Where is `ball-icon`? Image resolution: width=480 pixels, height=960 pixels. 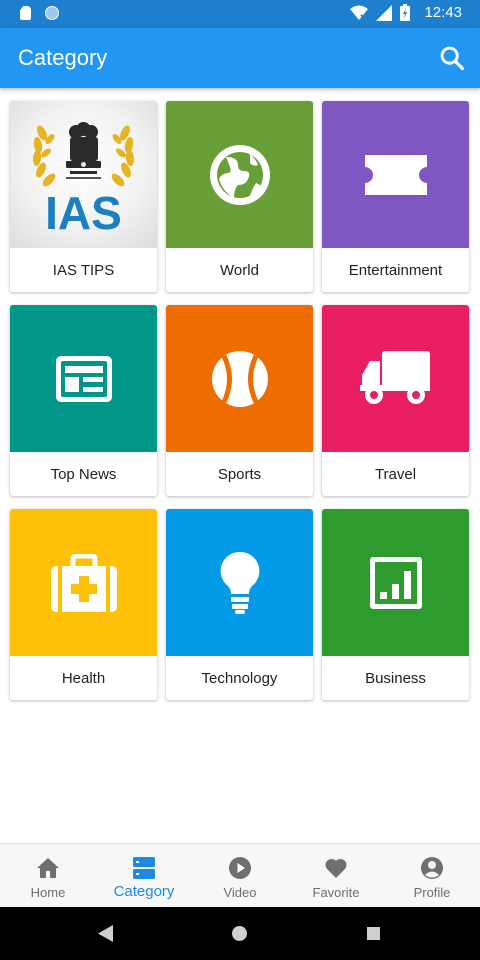 ball-icon is located at coordinates (239, 378).